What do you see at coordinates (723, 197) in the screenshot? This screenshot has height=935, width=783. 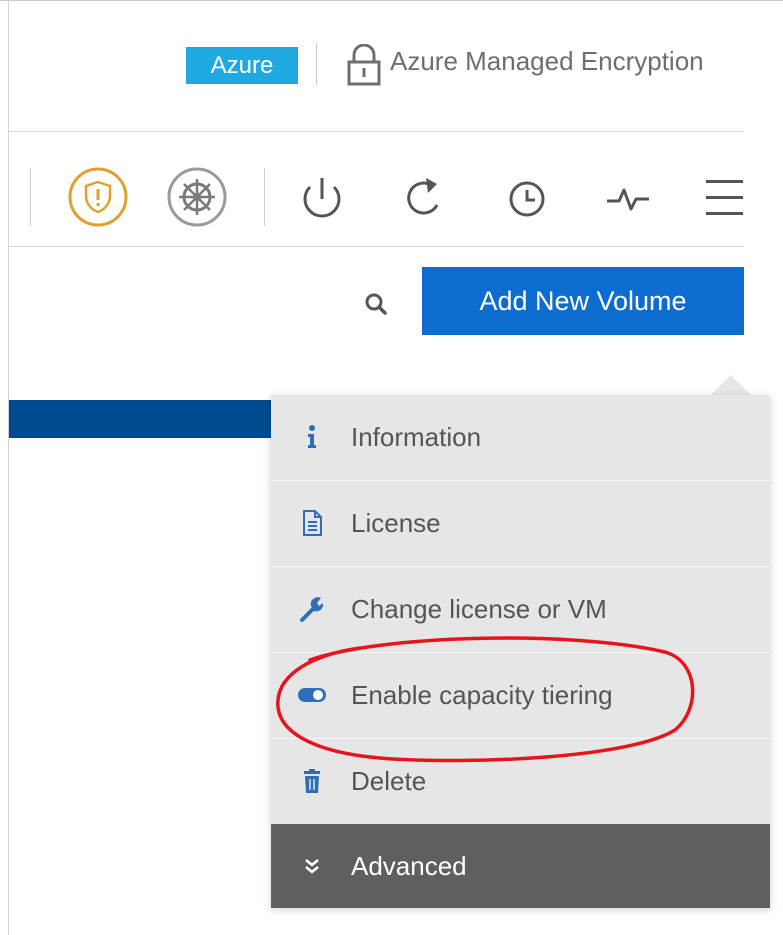 I see `hamburger-menu-icon` at bounding box center [723, 197].